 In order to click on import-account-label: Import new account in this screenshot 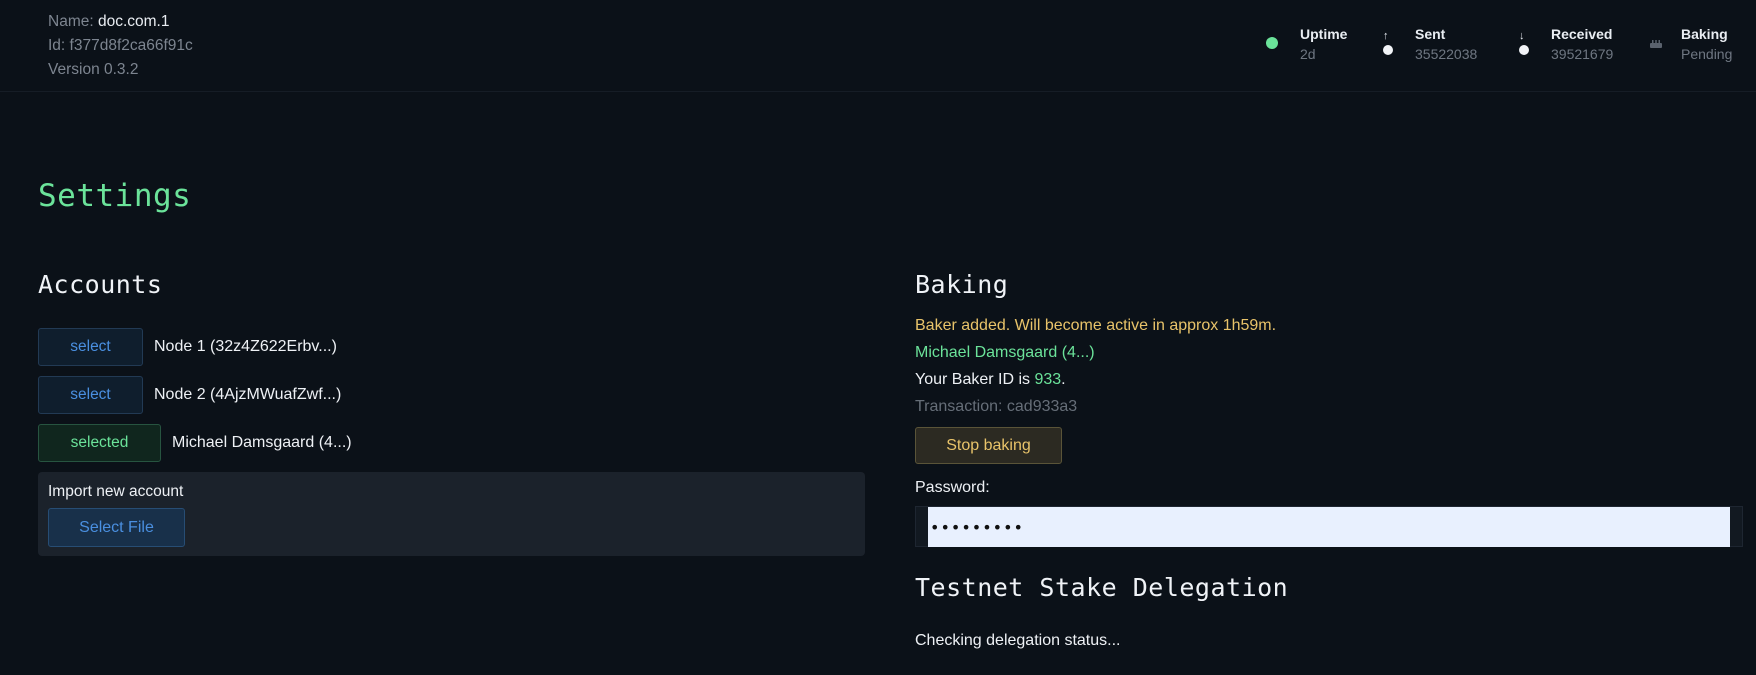, I will do `click(116, 491)`.